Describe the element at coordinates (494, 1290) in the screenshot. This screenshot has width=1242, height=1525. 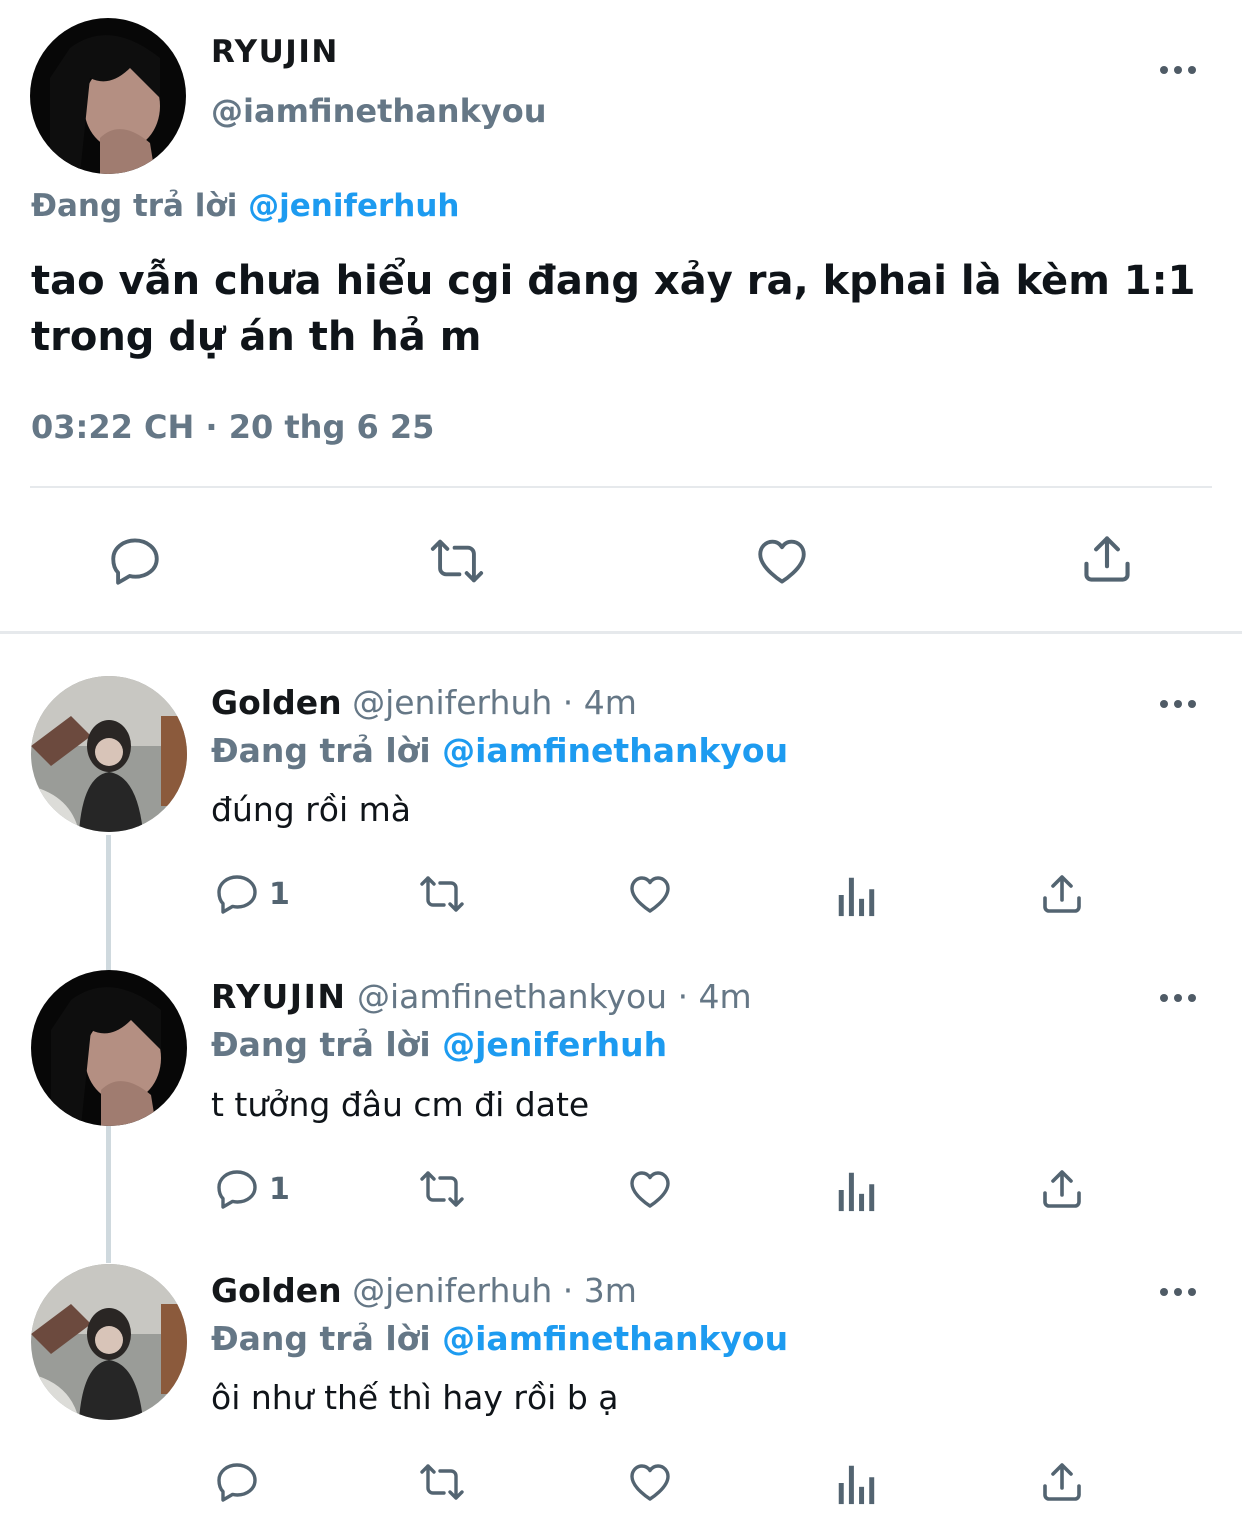
I see `reply-handle: @jeniferhuh · 3m` at that location.